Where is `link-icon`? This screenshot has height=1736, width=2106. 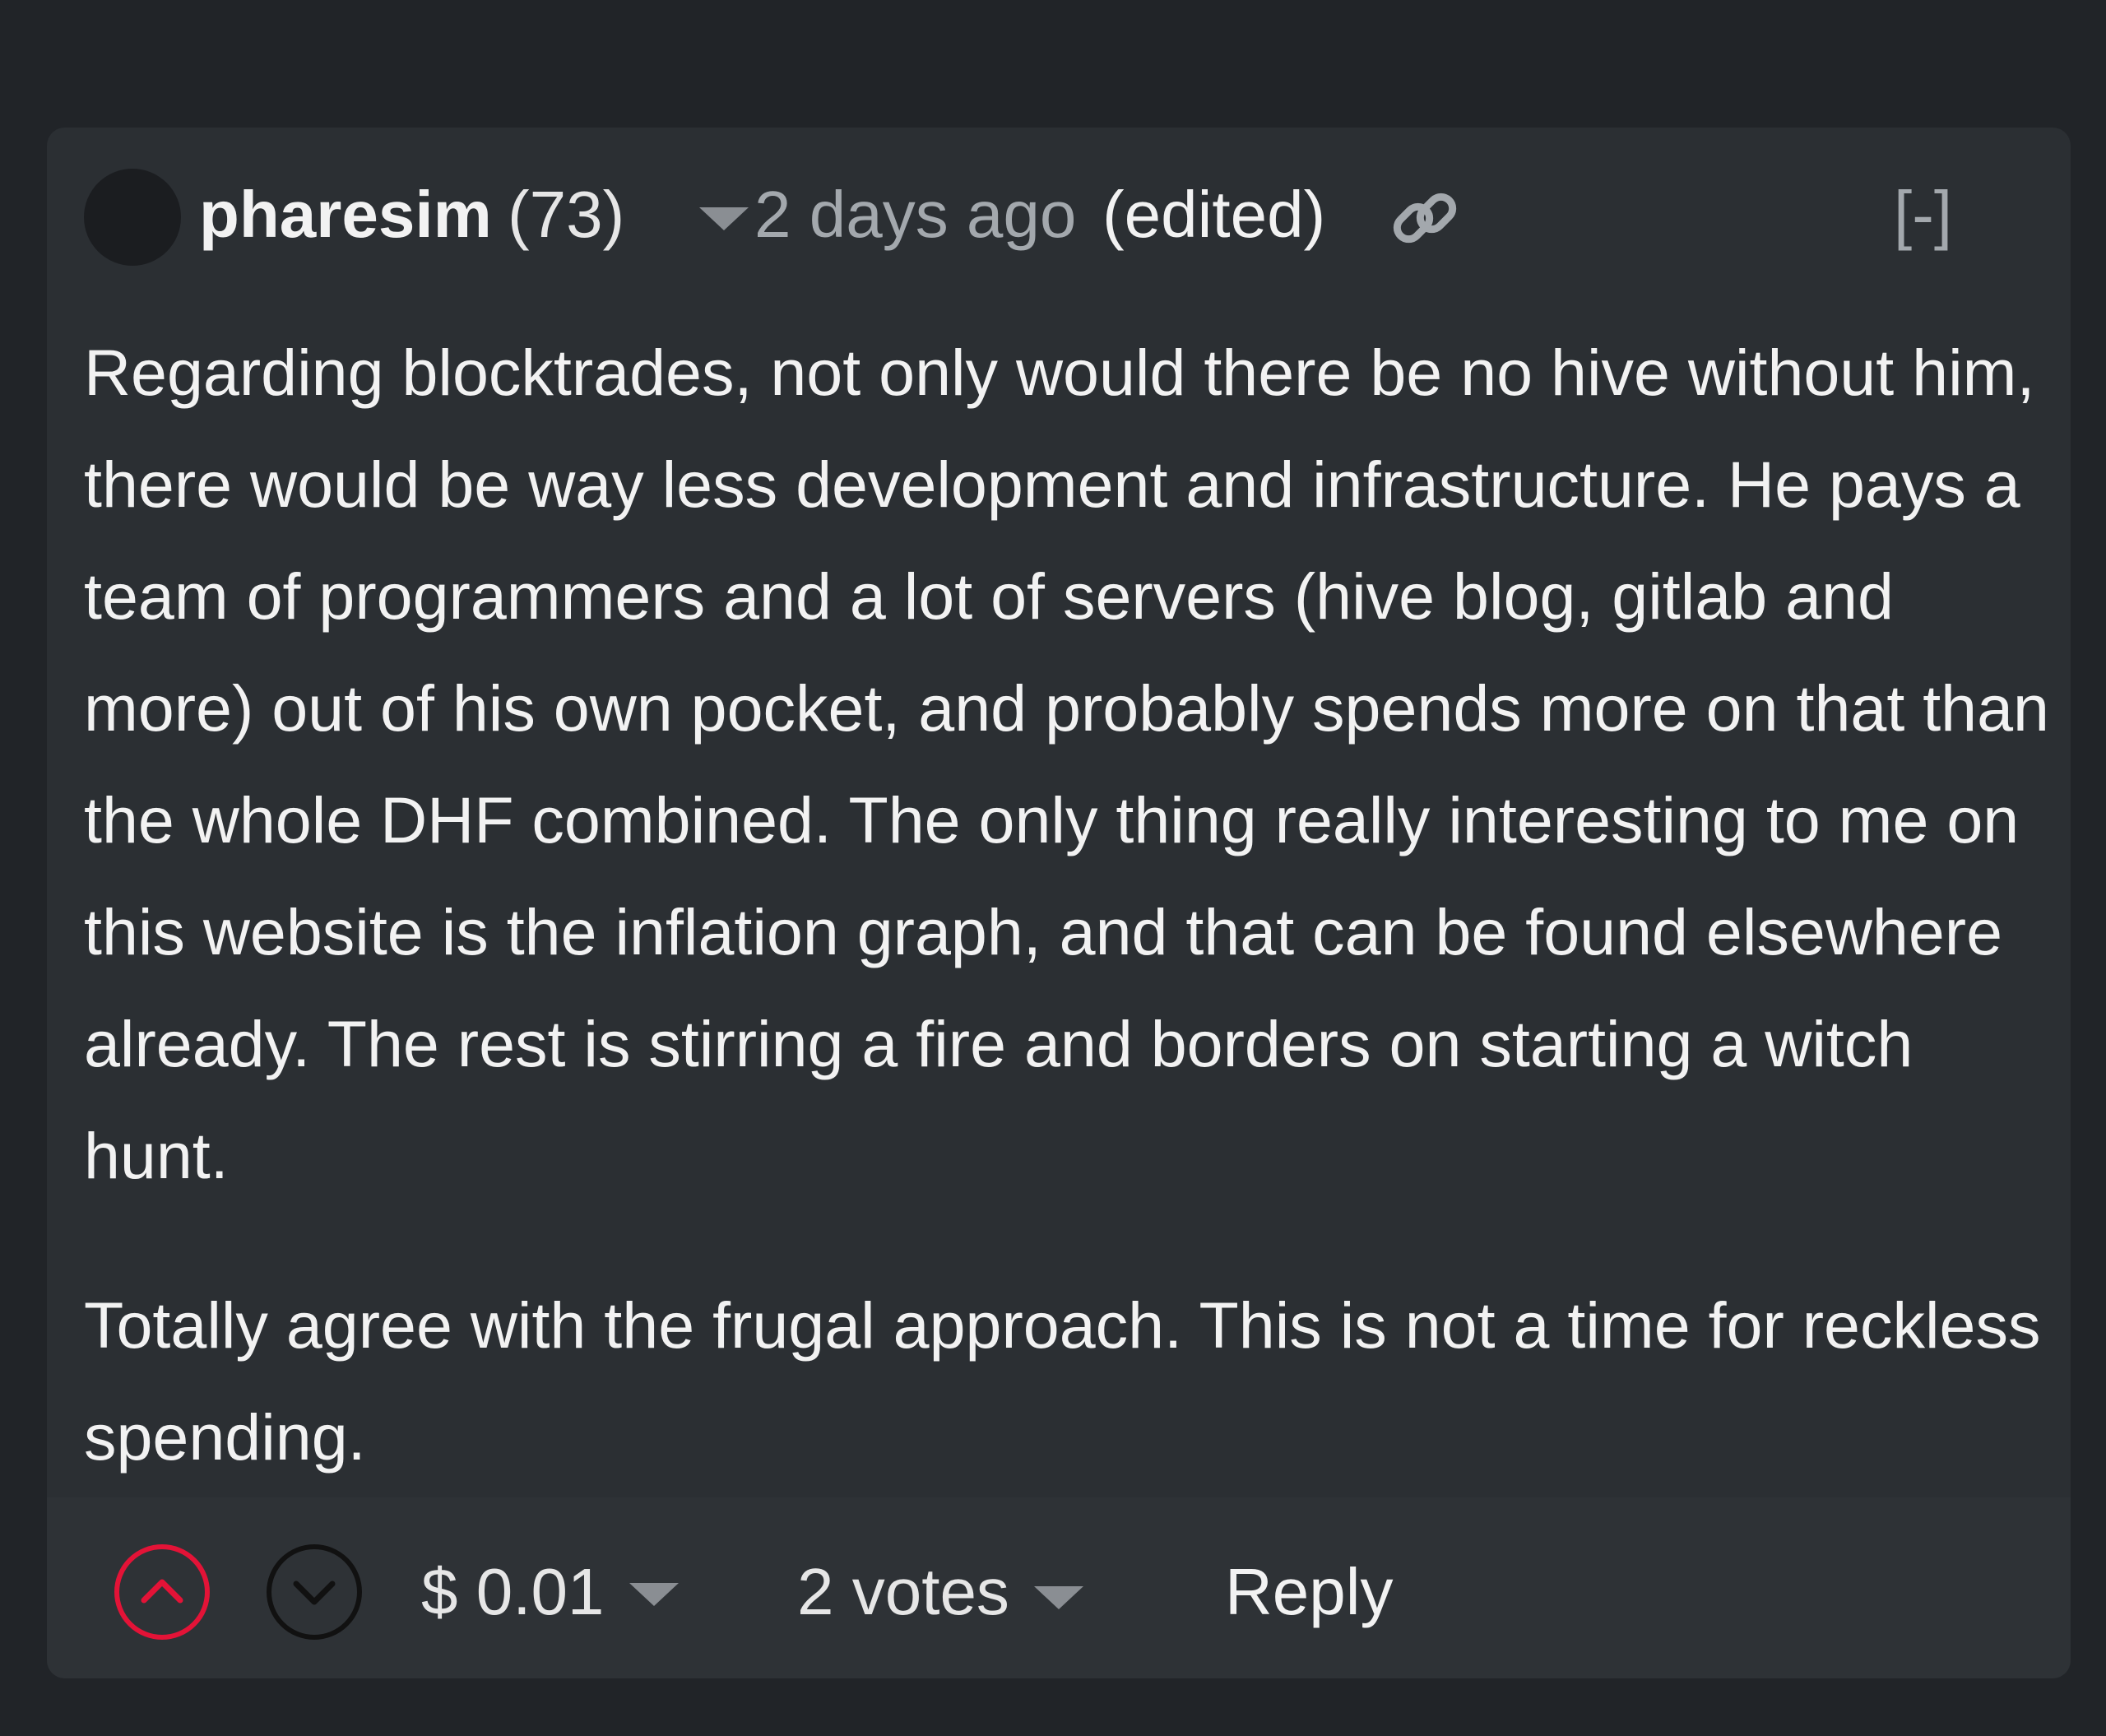 link-icon is located at coordinates (1425, 218).